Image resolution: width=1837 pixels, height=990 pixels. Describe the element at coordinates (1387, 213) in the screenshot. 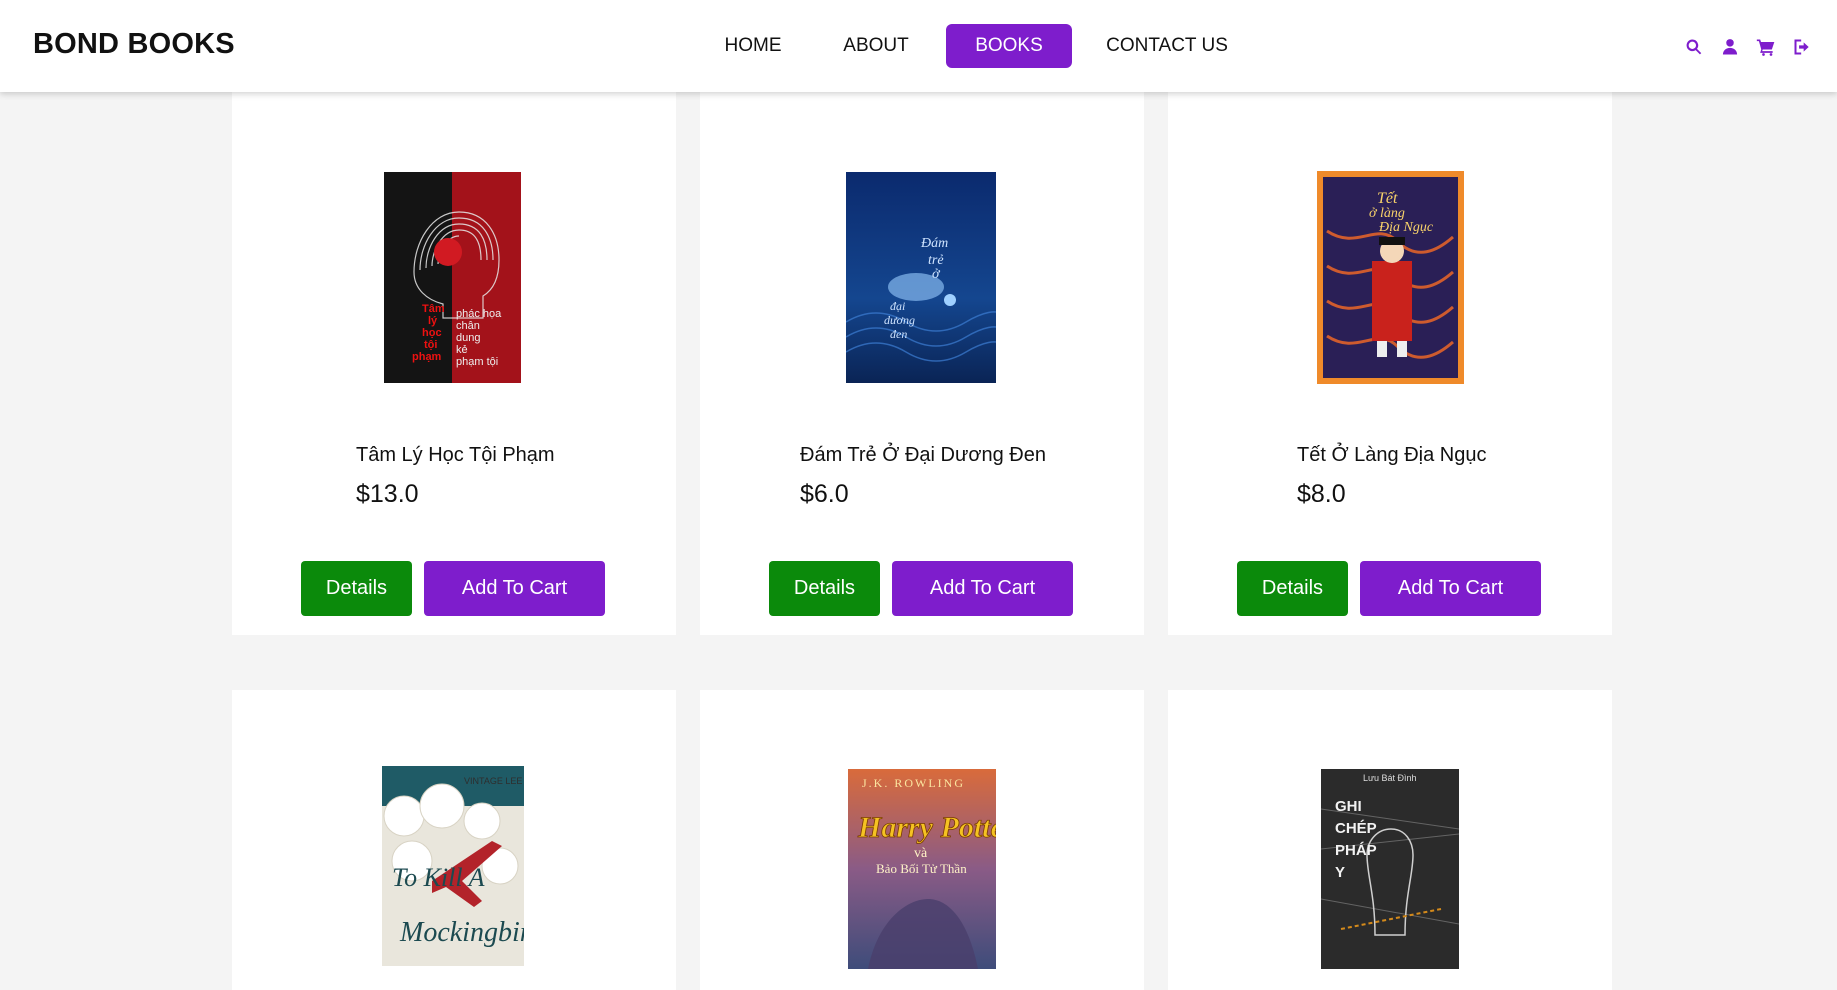

I see `svg-text: ở làng` at that location.